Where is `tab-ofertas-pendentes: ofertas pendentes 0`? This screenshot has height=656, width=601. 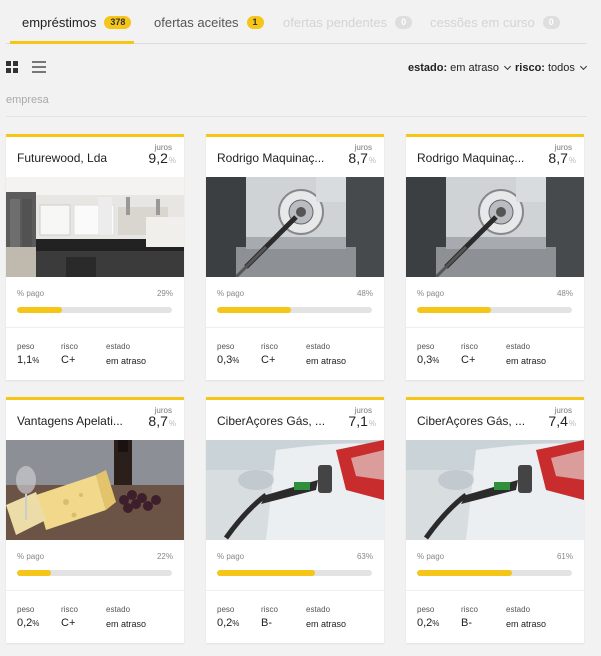
tab-ofertas-pendentes: ofertas pendentes 0 is located at coordinates (348, 22).